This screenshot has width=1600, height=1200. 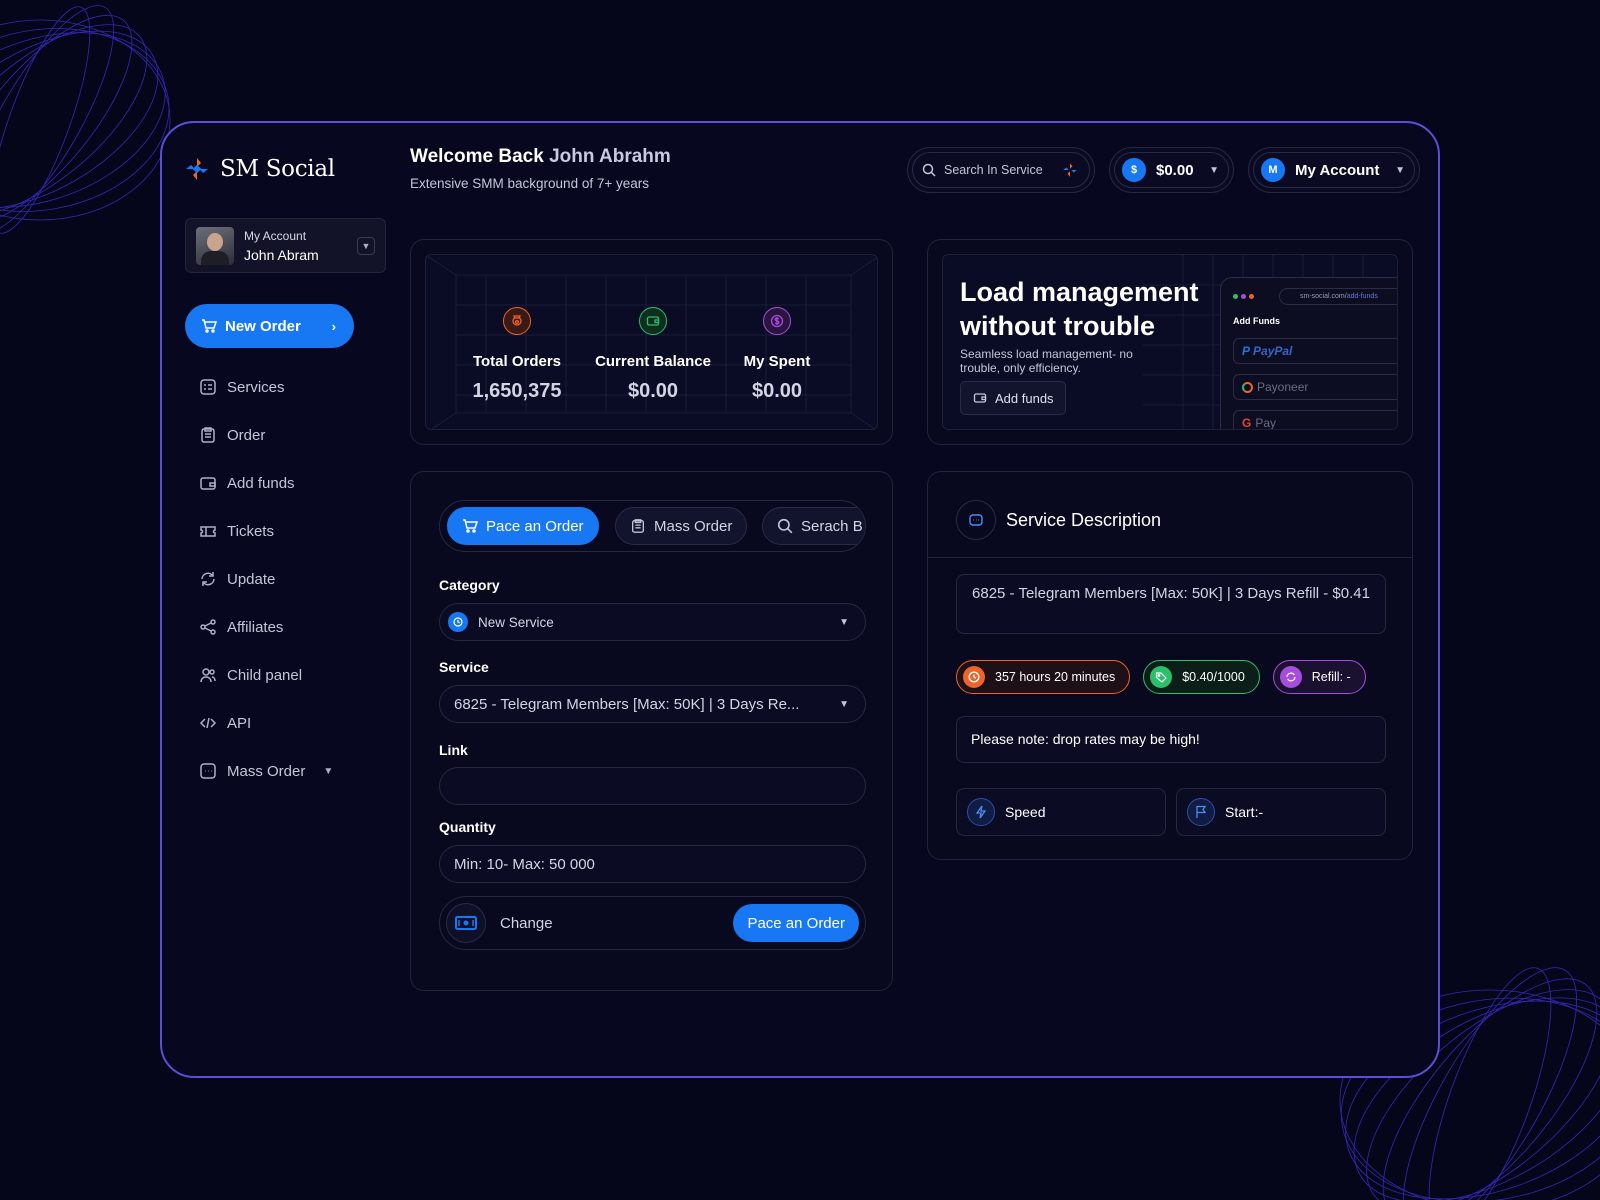 I want to click on share-icon, so click(x=208, y=627).